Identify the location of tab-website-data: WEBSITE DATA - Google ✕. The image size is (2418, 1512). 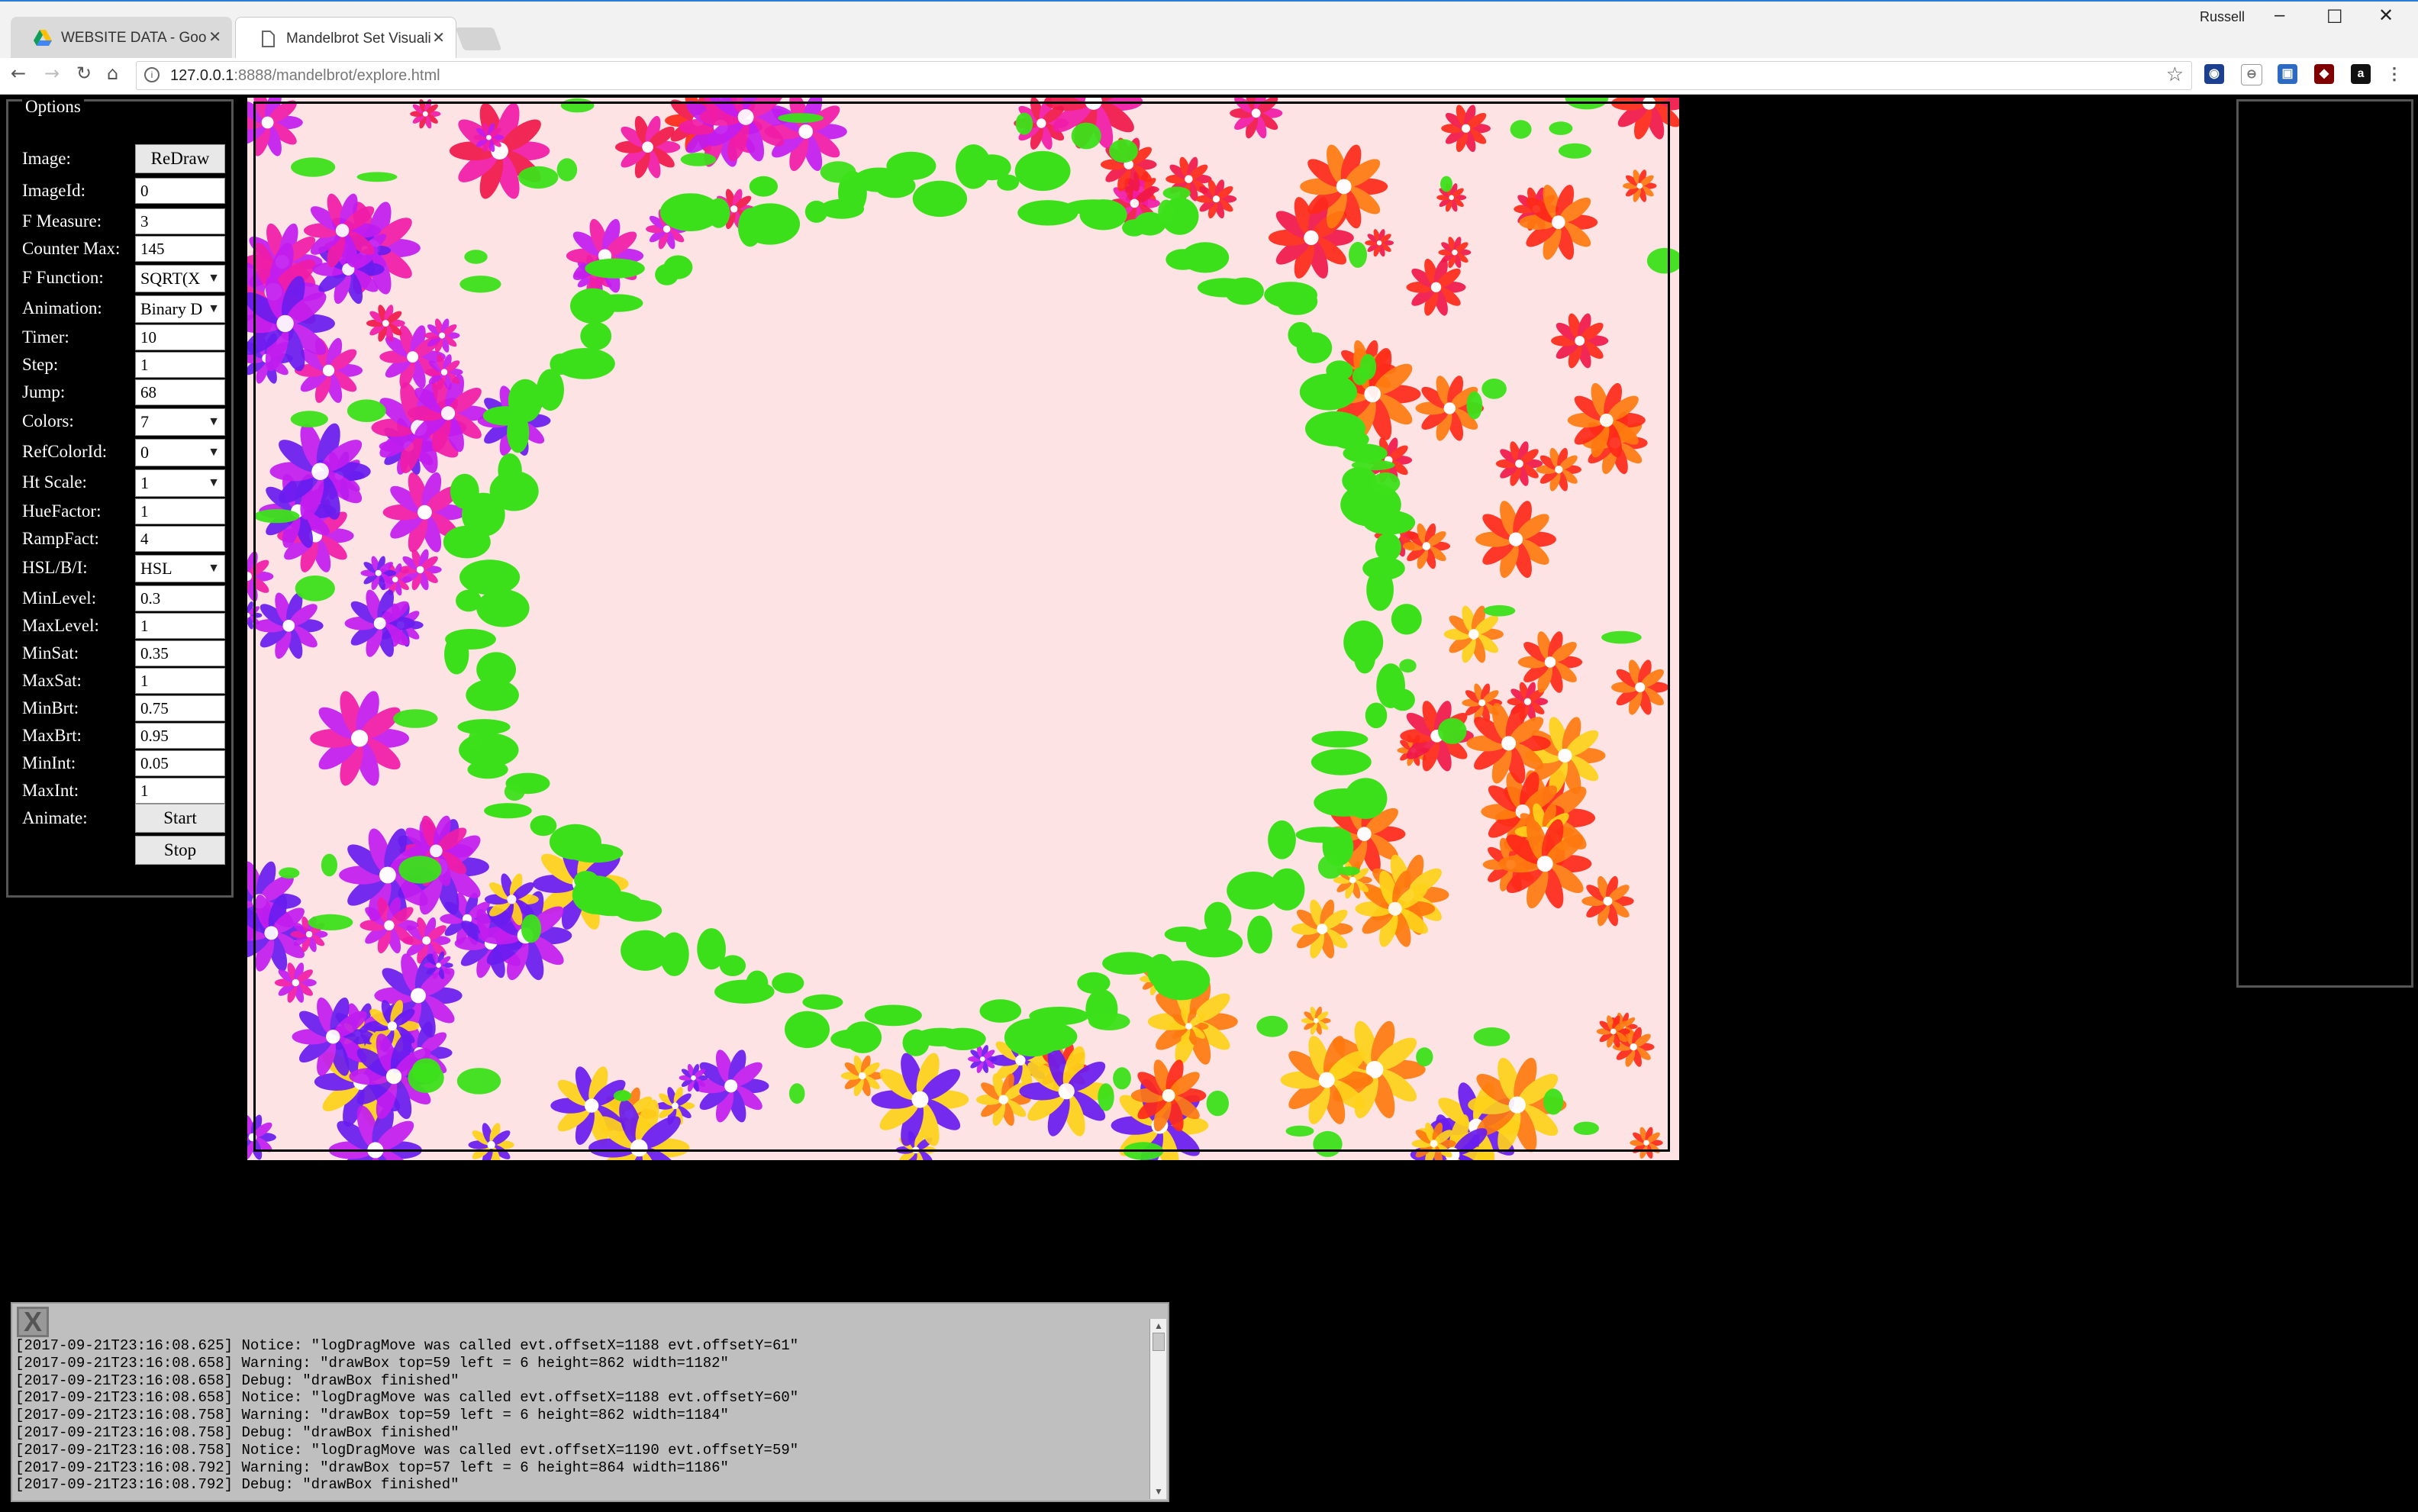
(122, 38).